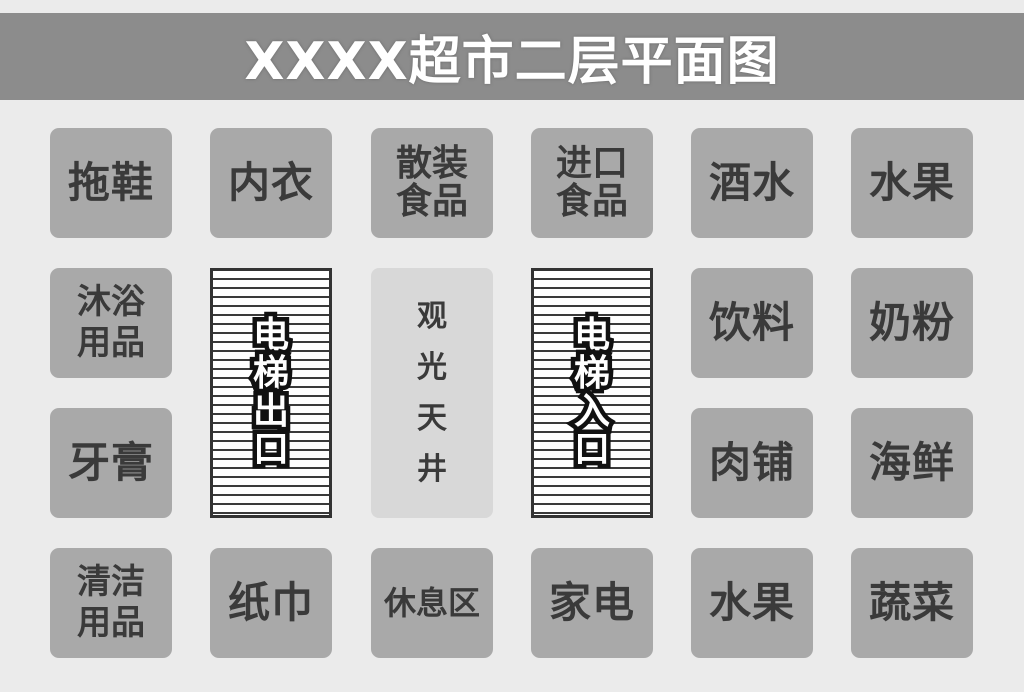 This screenshot has height=692, width=1024. I want to click on zone-label: 散装食品, so click(431, 182).